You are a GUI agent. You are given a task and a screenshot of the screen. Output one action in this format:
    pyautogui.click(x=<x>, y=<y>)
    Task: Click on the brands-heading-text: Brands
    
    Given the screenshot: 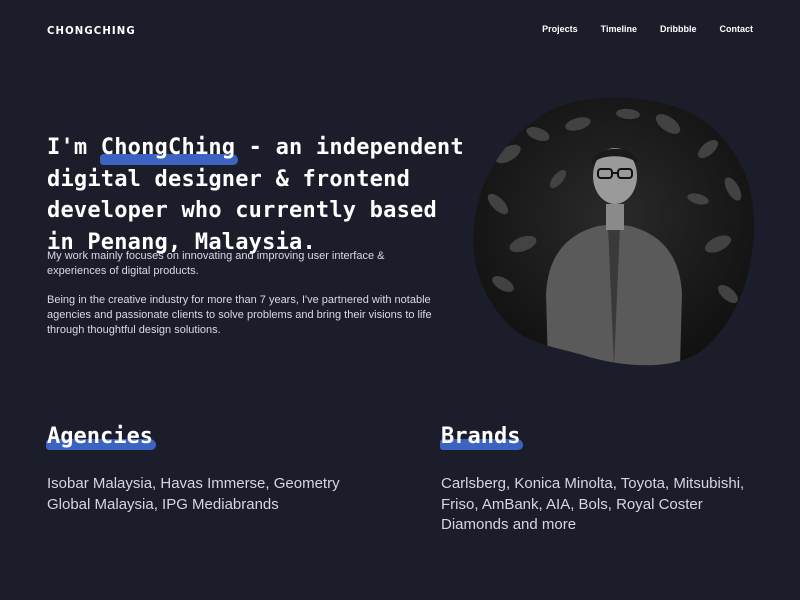 What is the action you would take?
    pyautogui.click(x=481, y=437)
    